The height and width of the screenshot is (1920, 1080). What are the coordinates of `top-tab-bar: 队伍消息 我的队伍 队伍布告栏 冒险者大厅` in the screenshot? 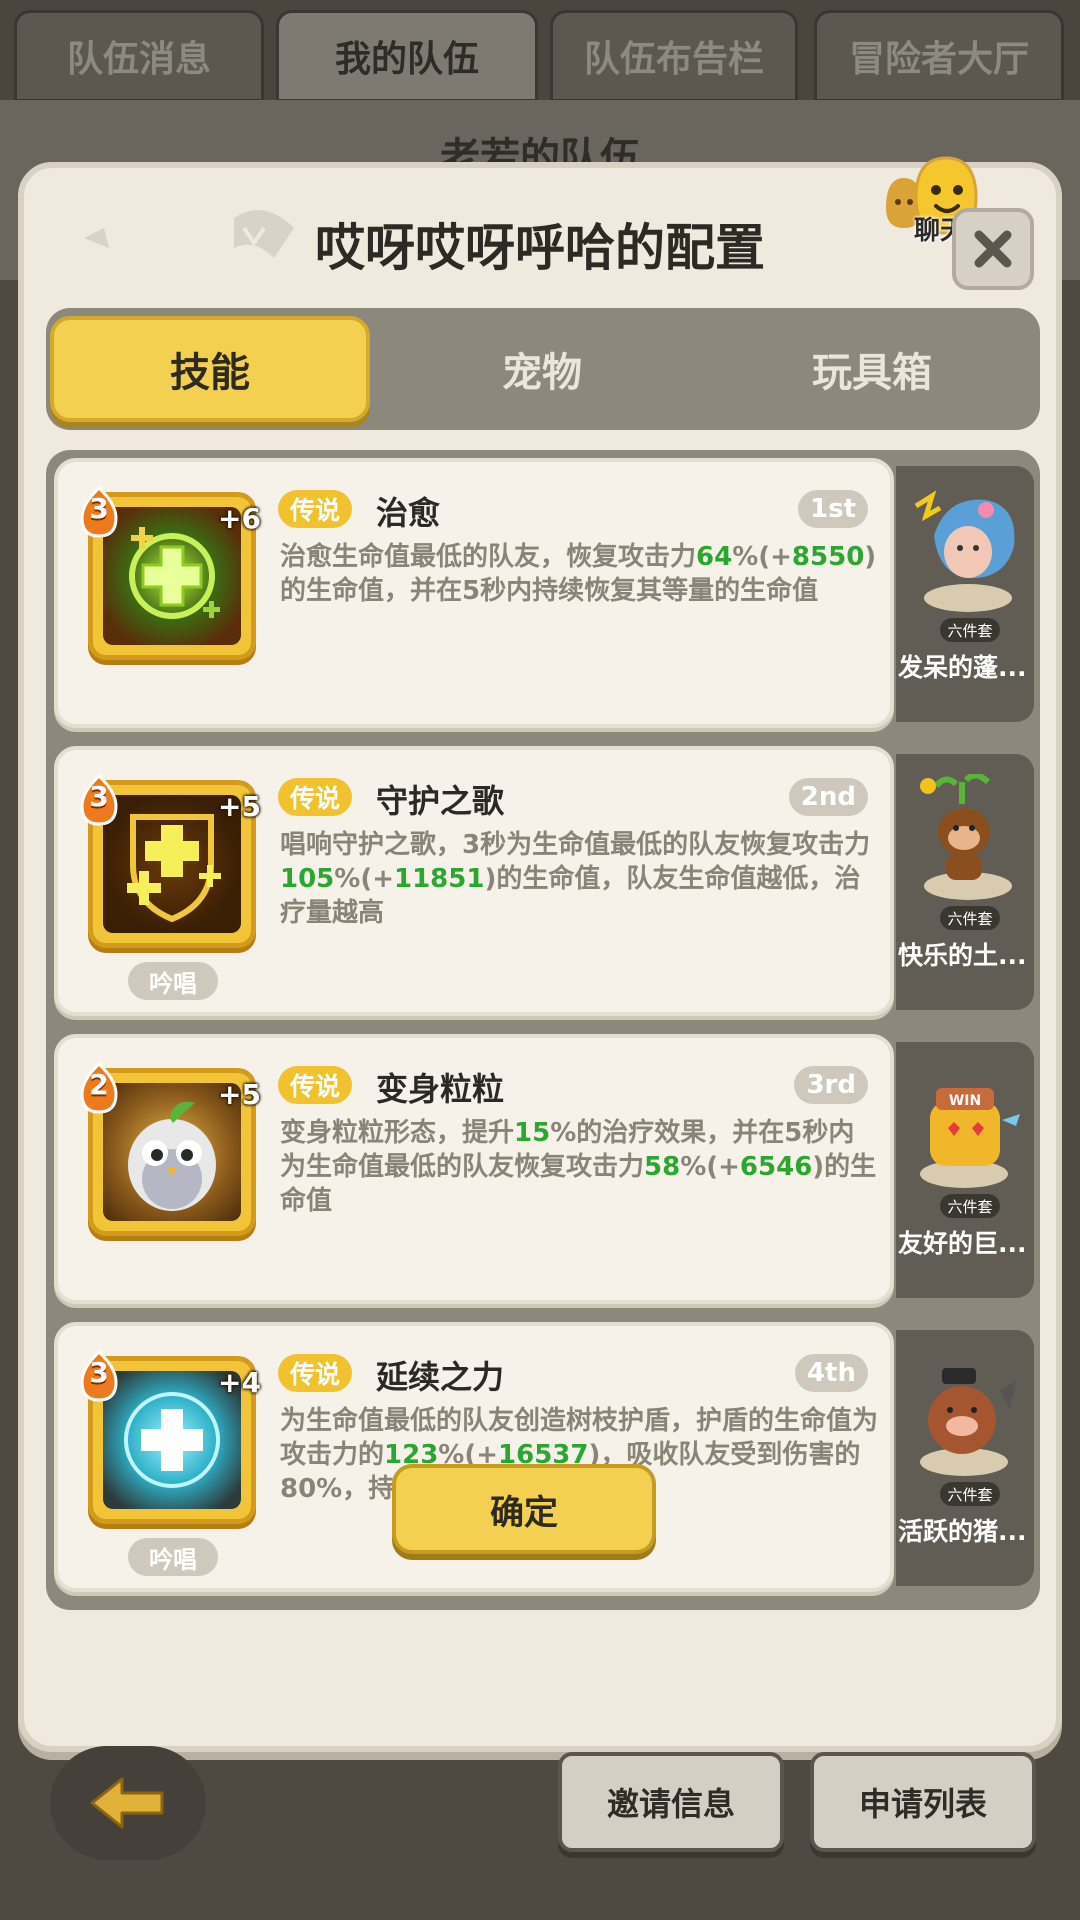 It's located at (540, 52).